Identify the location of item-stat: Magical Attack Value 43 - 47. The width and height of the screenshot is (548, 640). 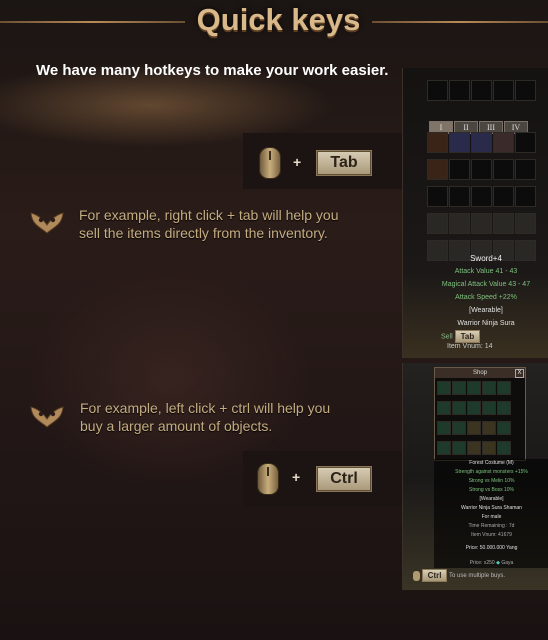
(486, 284).